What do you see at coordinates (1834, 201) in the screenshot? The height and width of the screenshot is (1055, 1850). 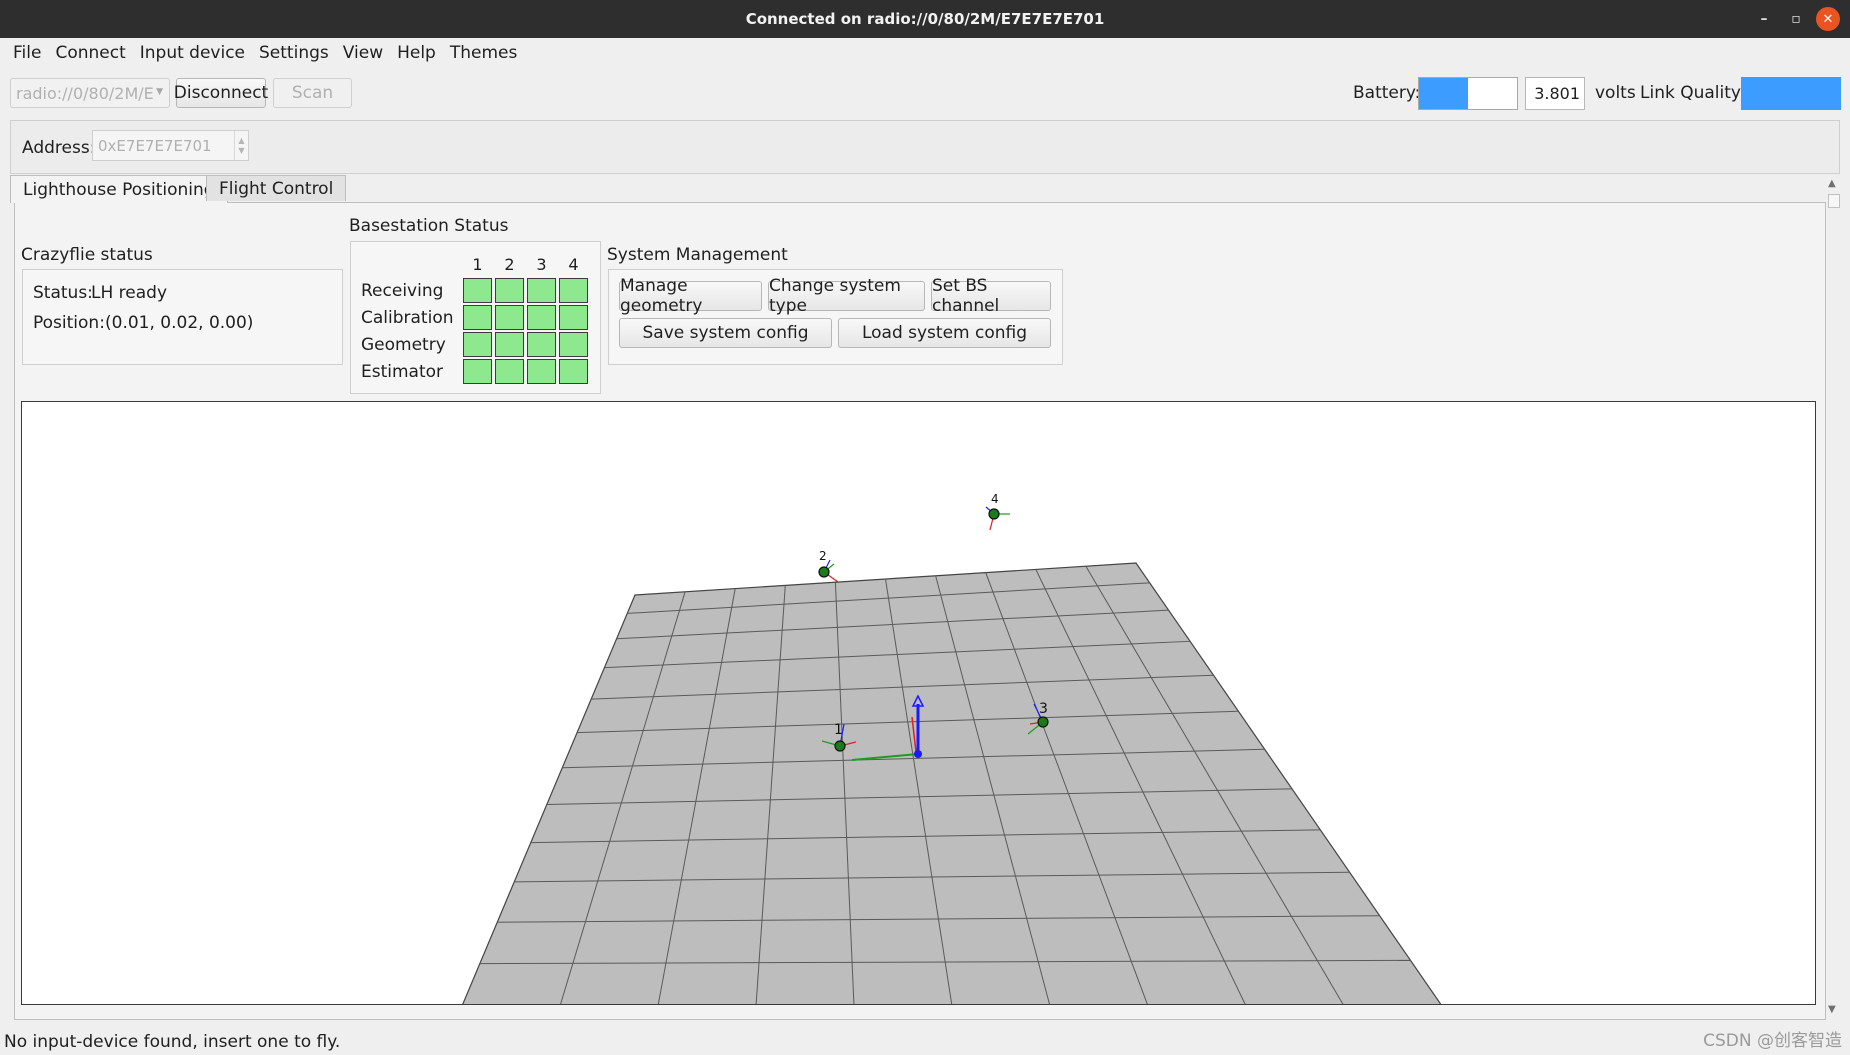 I see `scroll-thumb` at bounding box center [1834, 201].